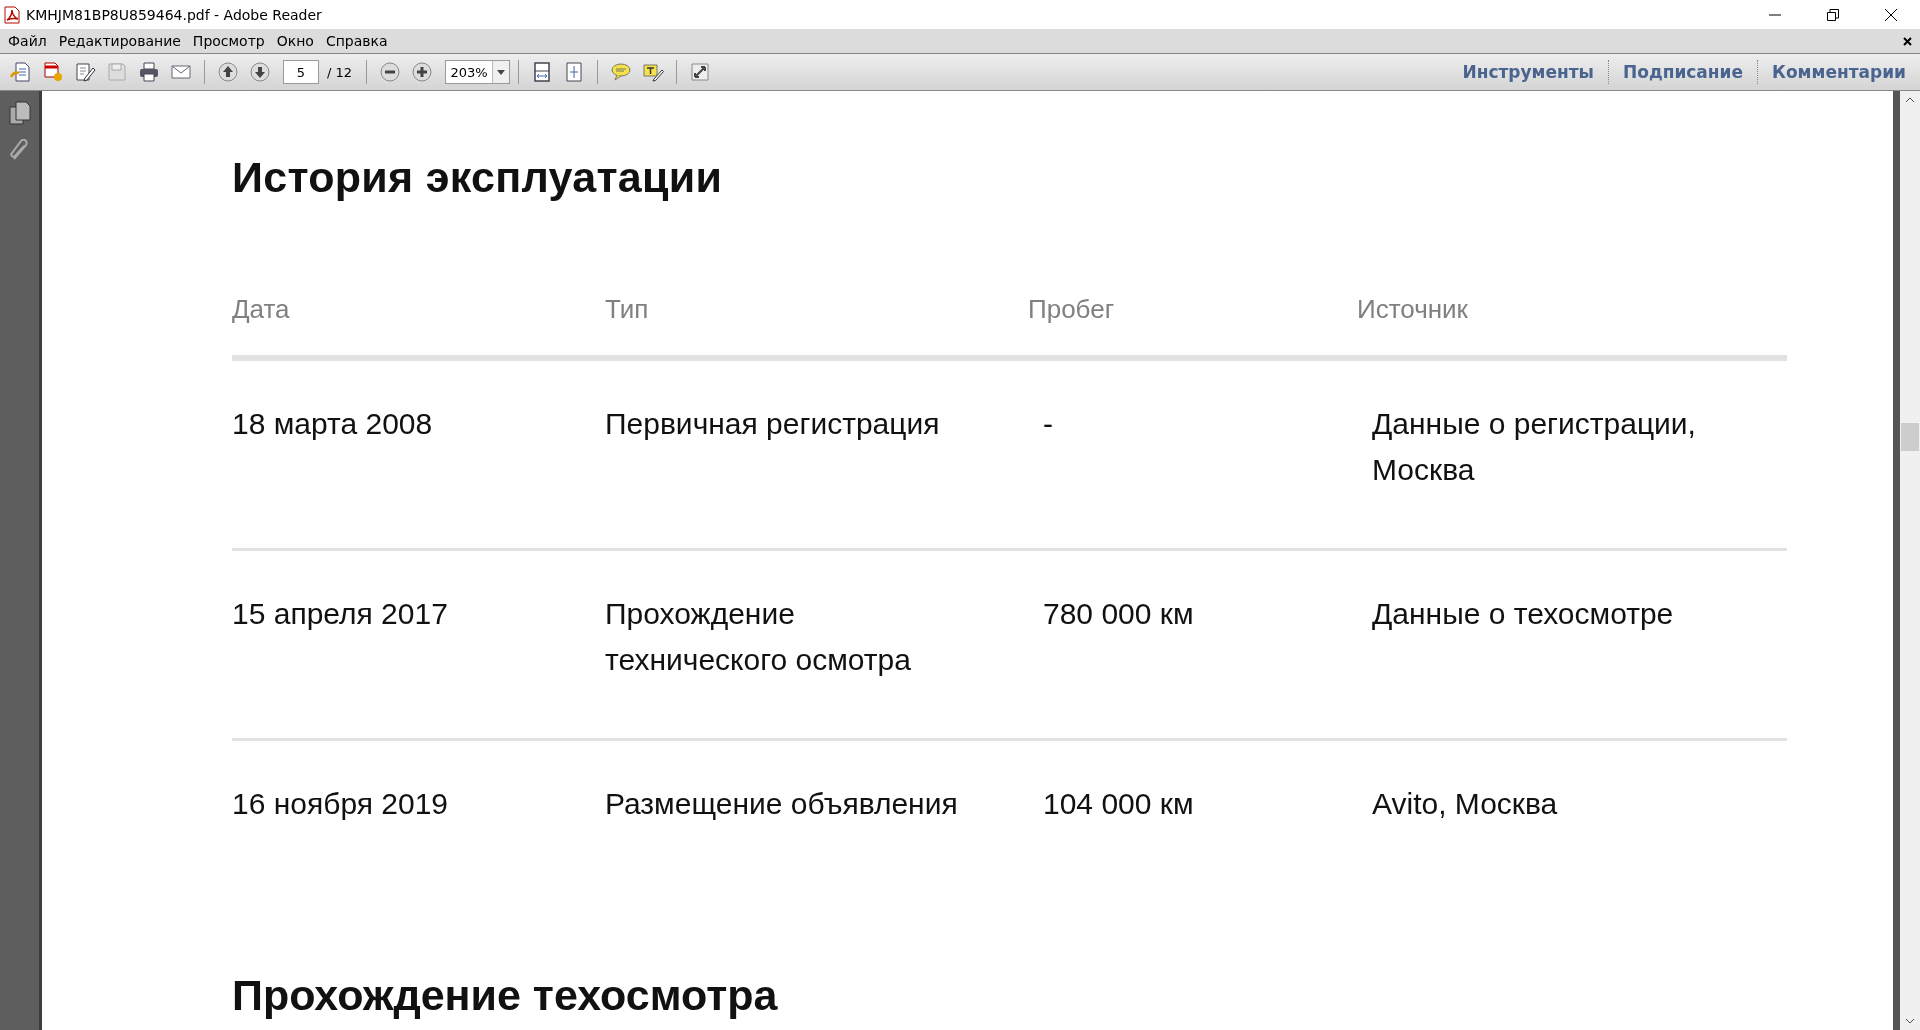  What do you see at coordinates (1118, 614) in the screenshot?
I see `table-cell-text: 780 000 км` at bounding box center [1118, 614].